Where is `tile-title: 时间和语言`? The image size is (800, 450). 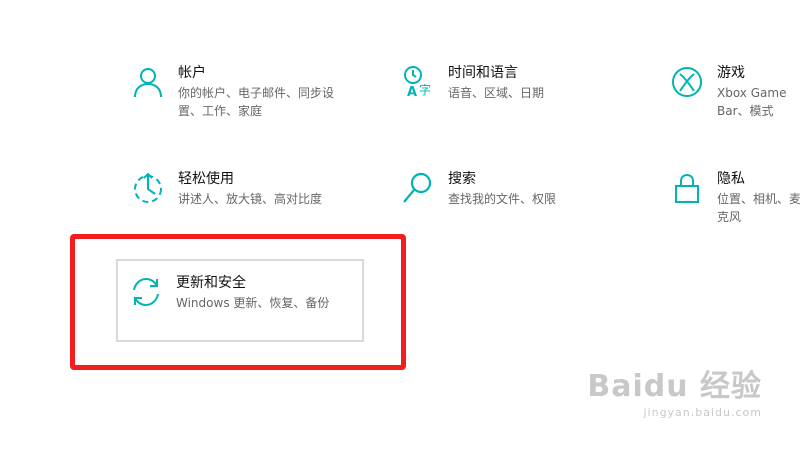 tile-title: 时间和语言 is located at coordinates (483, 73).